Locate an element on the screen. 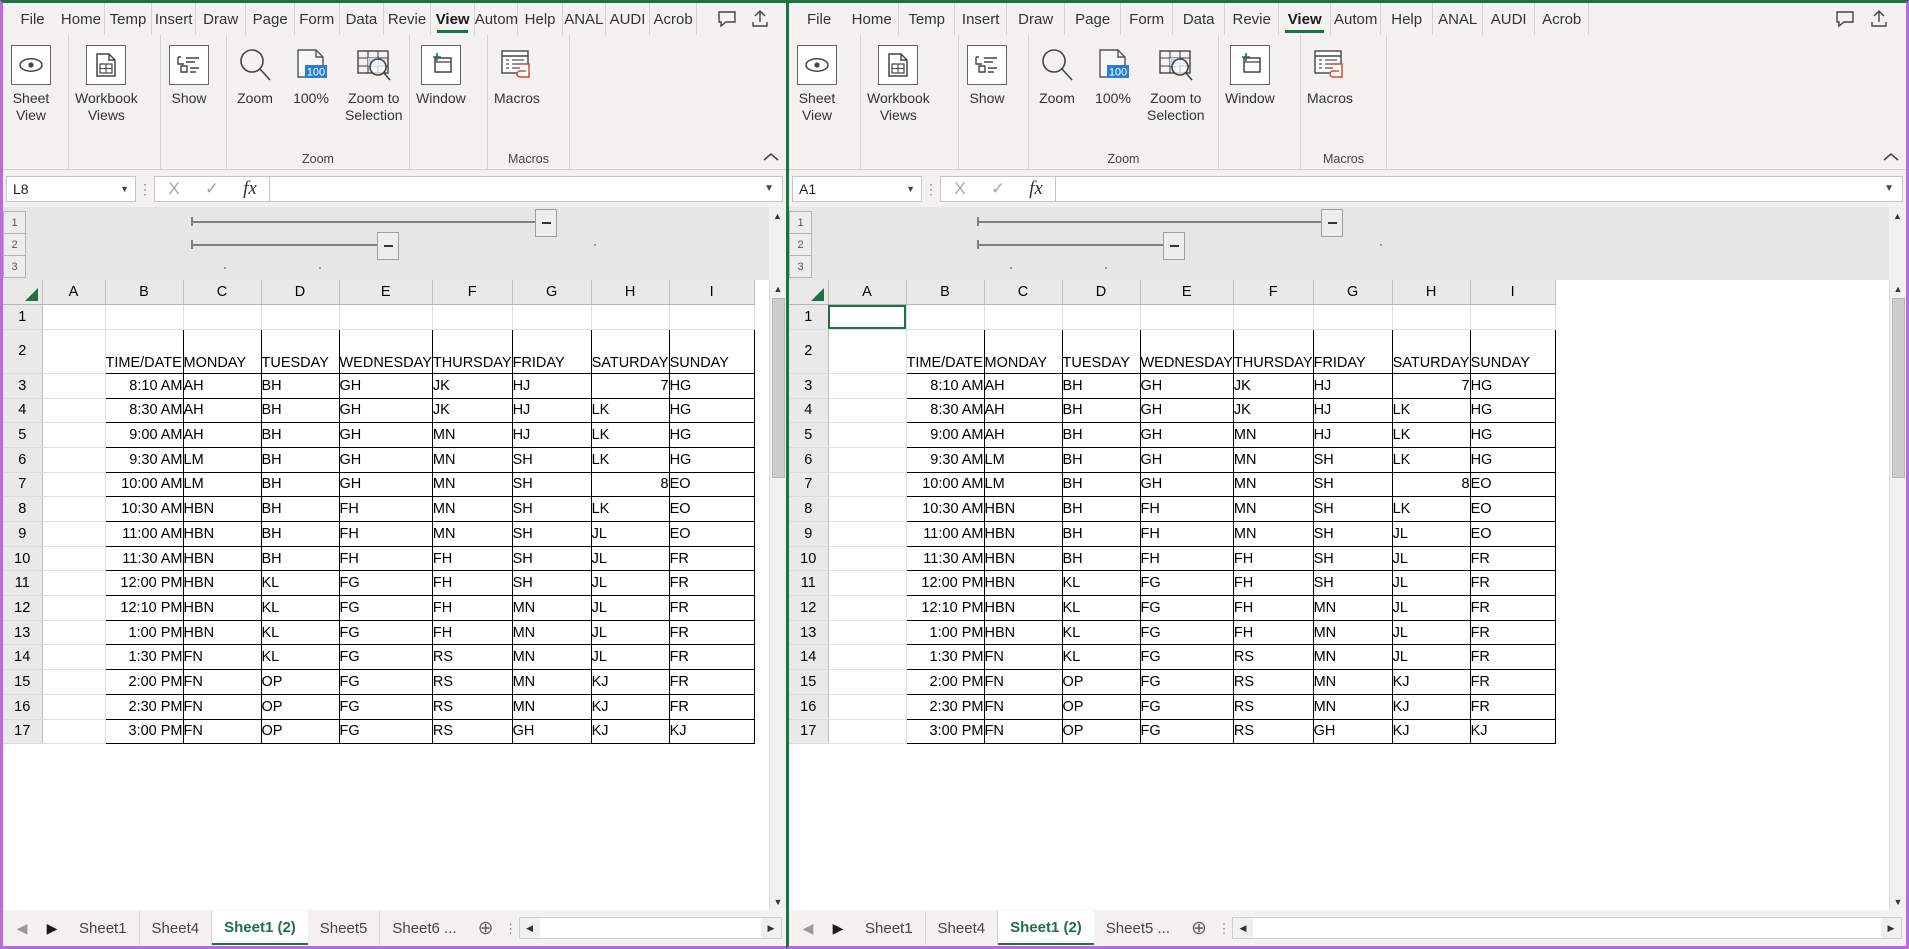 This screenshot has height=949, width=1909. cell-D11-r: KL is located at coordinates (1101, 583).